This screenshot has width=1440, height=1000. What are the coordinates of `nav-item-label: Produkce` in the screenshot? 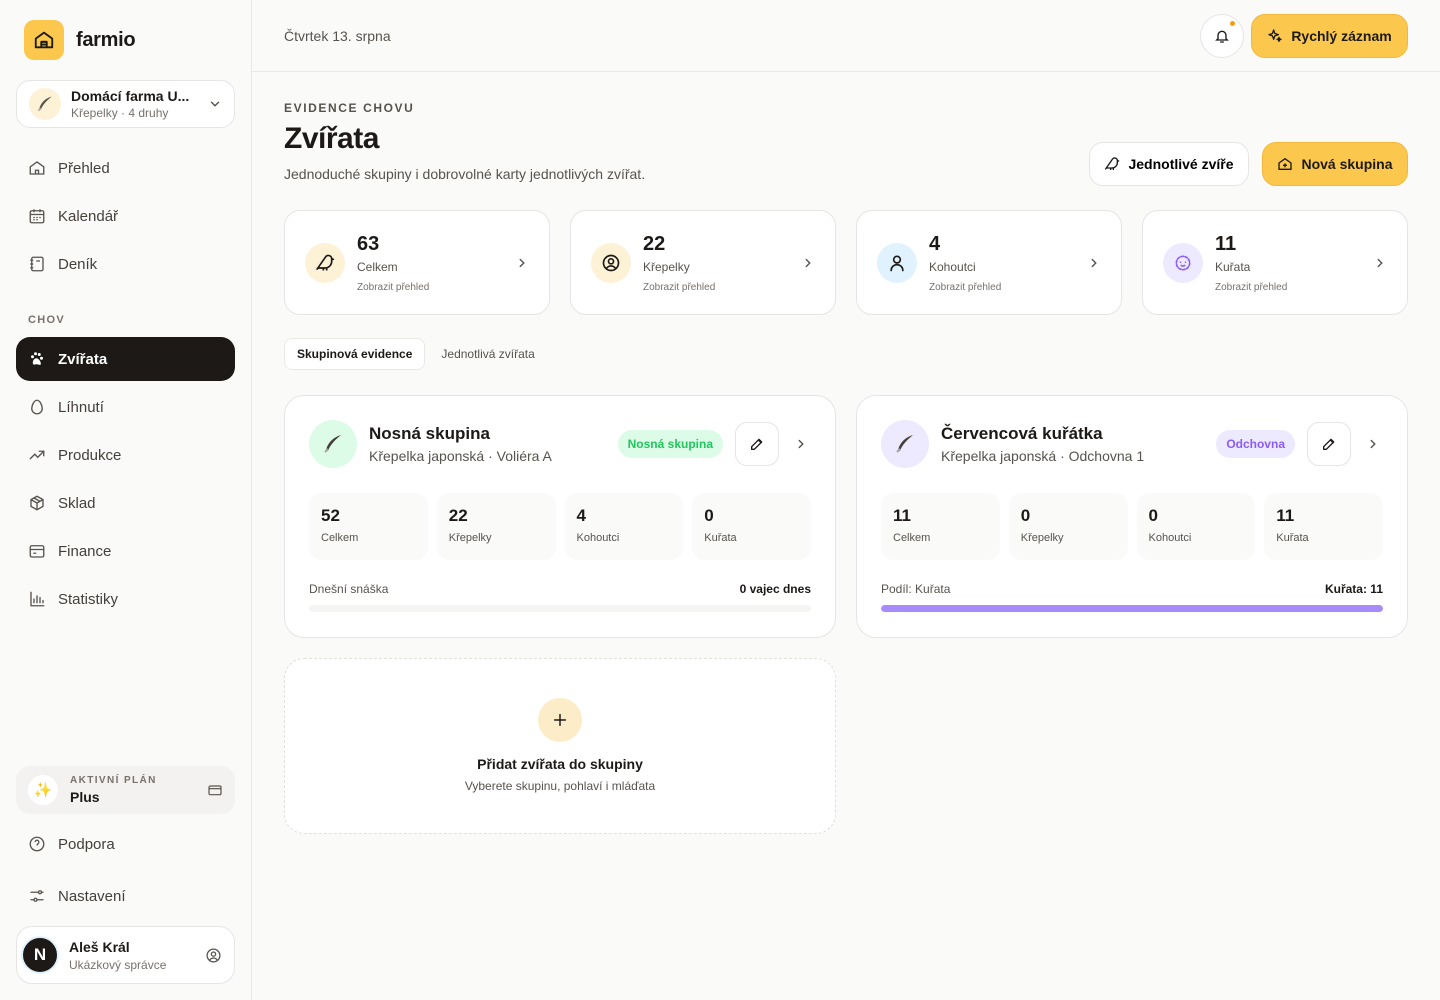 It's located at (90, 455).